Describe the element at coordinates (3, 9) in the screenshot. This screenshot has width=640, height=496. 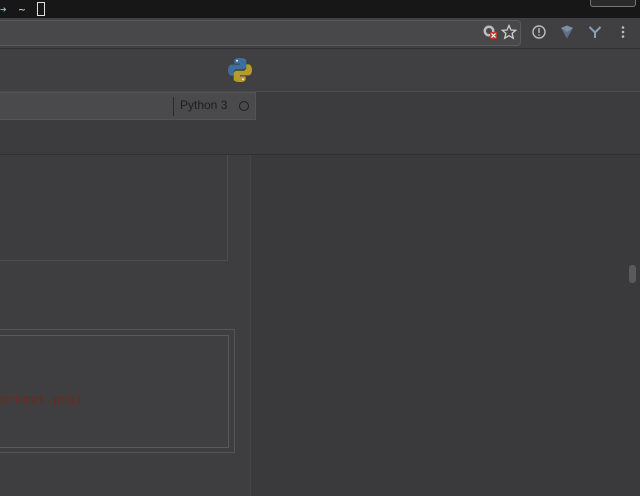
I see `prompt-arrow-icon: ➔` at that location.